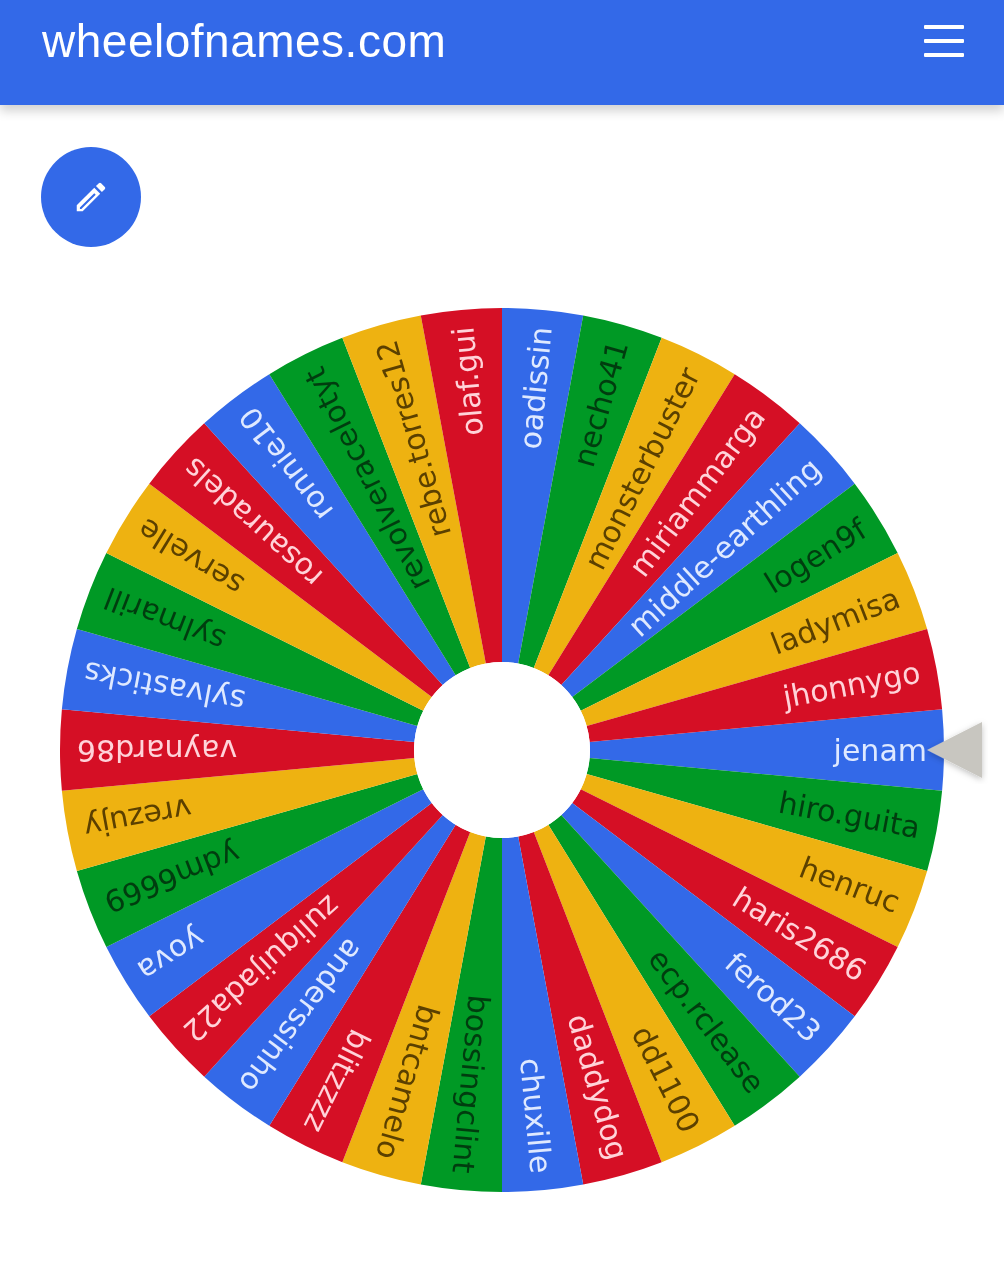 This screenshot has width=1004, height=1280. What do you see at coordinates (164, 687) in the screenshot?
I see `wheel-label: sylvasticks` at bounding box center [164, 687].